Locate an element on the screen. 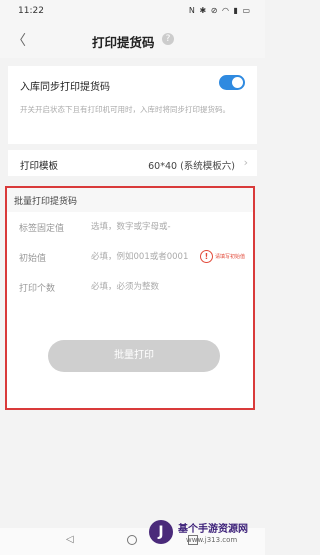 This screenshot has height=555, width=320. sync-print-toggle is located at coordinates (232, 82).